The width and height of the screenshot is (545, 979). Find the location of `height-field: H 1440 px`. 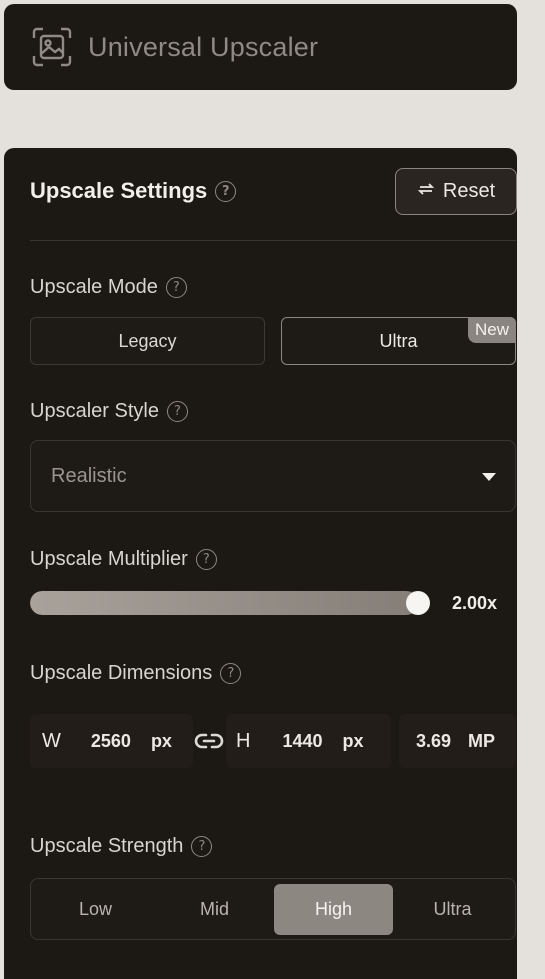

height-field: H 1440 px is located at coordinates (308, 741).